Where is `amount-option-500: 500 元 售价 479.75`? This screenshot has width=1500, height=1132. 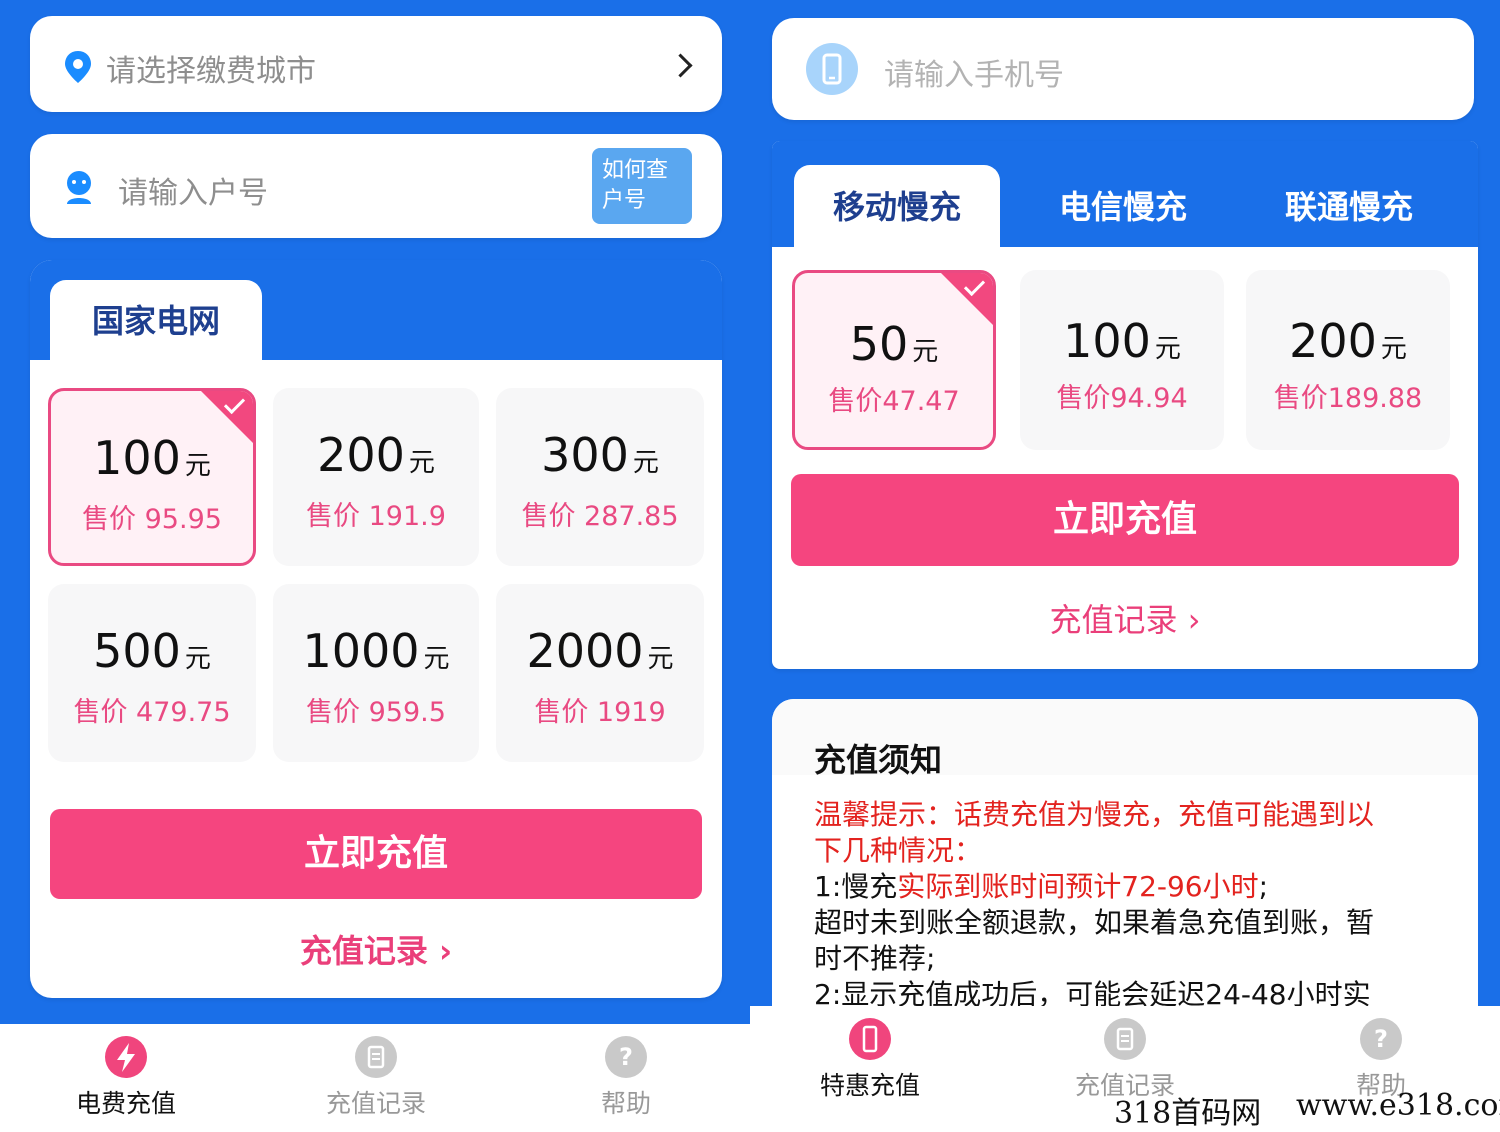
amount-option-500: 500 元 售价 479.75 is located at coordinates (152, 673).